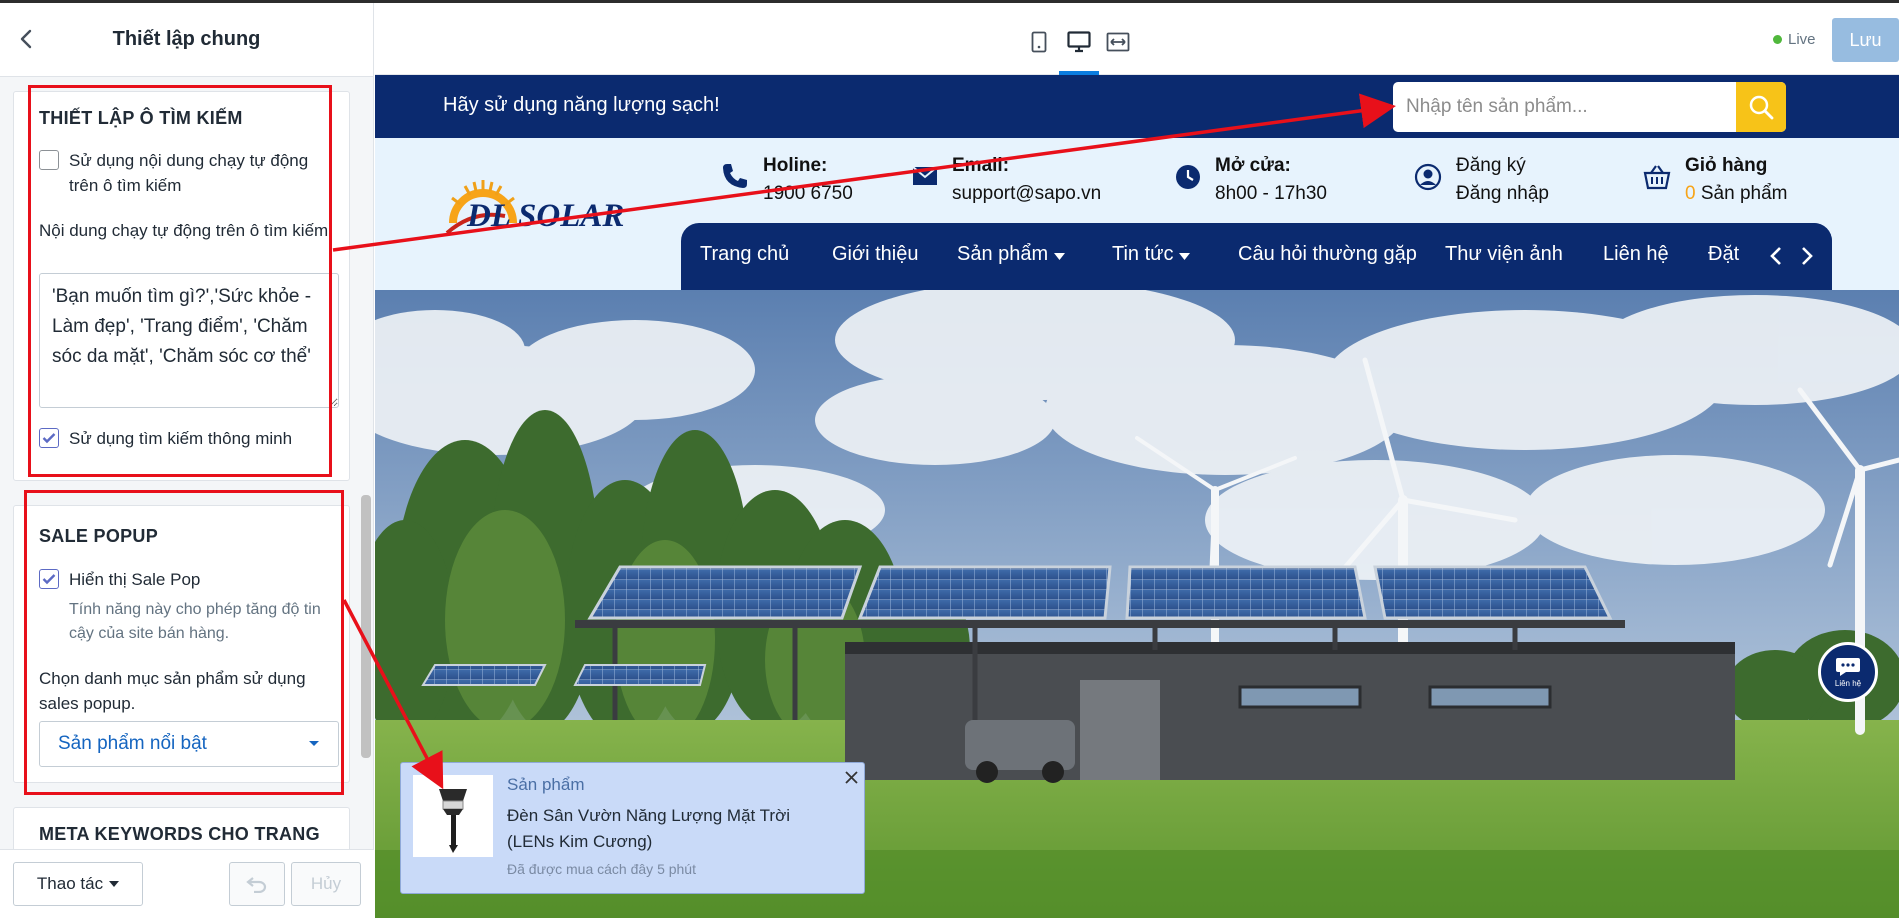 This screenshot has height=918, width=1899. I want to click on hotline-info: Holine: 1900 6750, so click(787, 180).